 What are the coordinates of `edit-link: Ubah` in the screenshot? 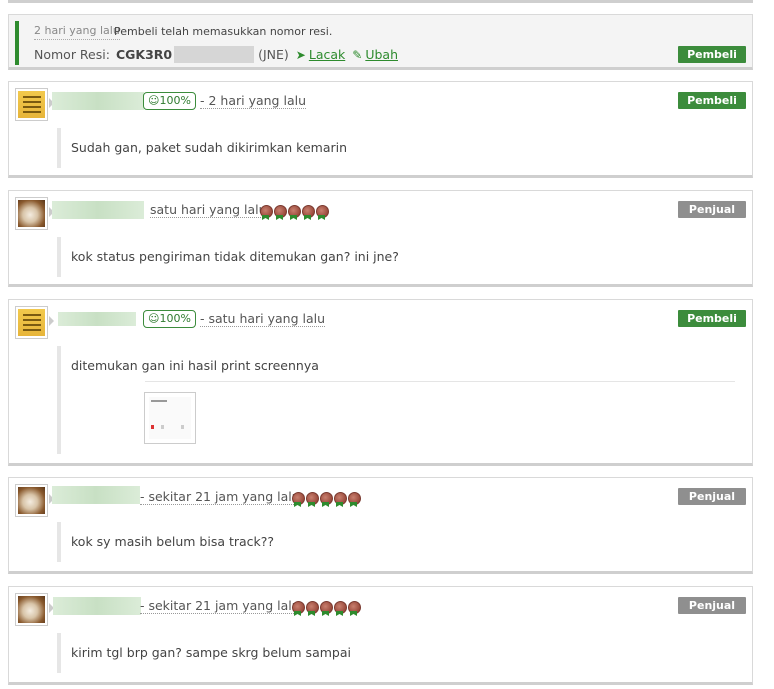 It's located at (381, 54).